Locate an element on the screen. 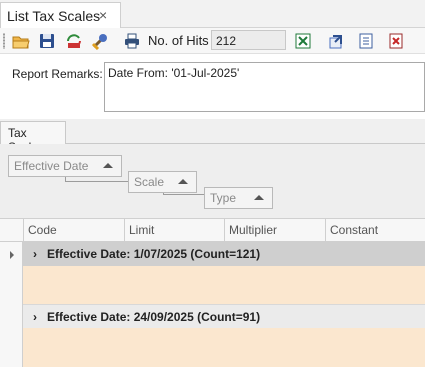  tab-list-tax-scales: List Tax Scales × is located at coordinates (60, 15).